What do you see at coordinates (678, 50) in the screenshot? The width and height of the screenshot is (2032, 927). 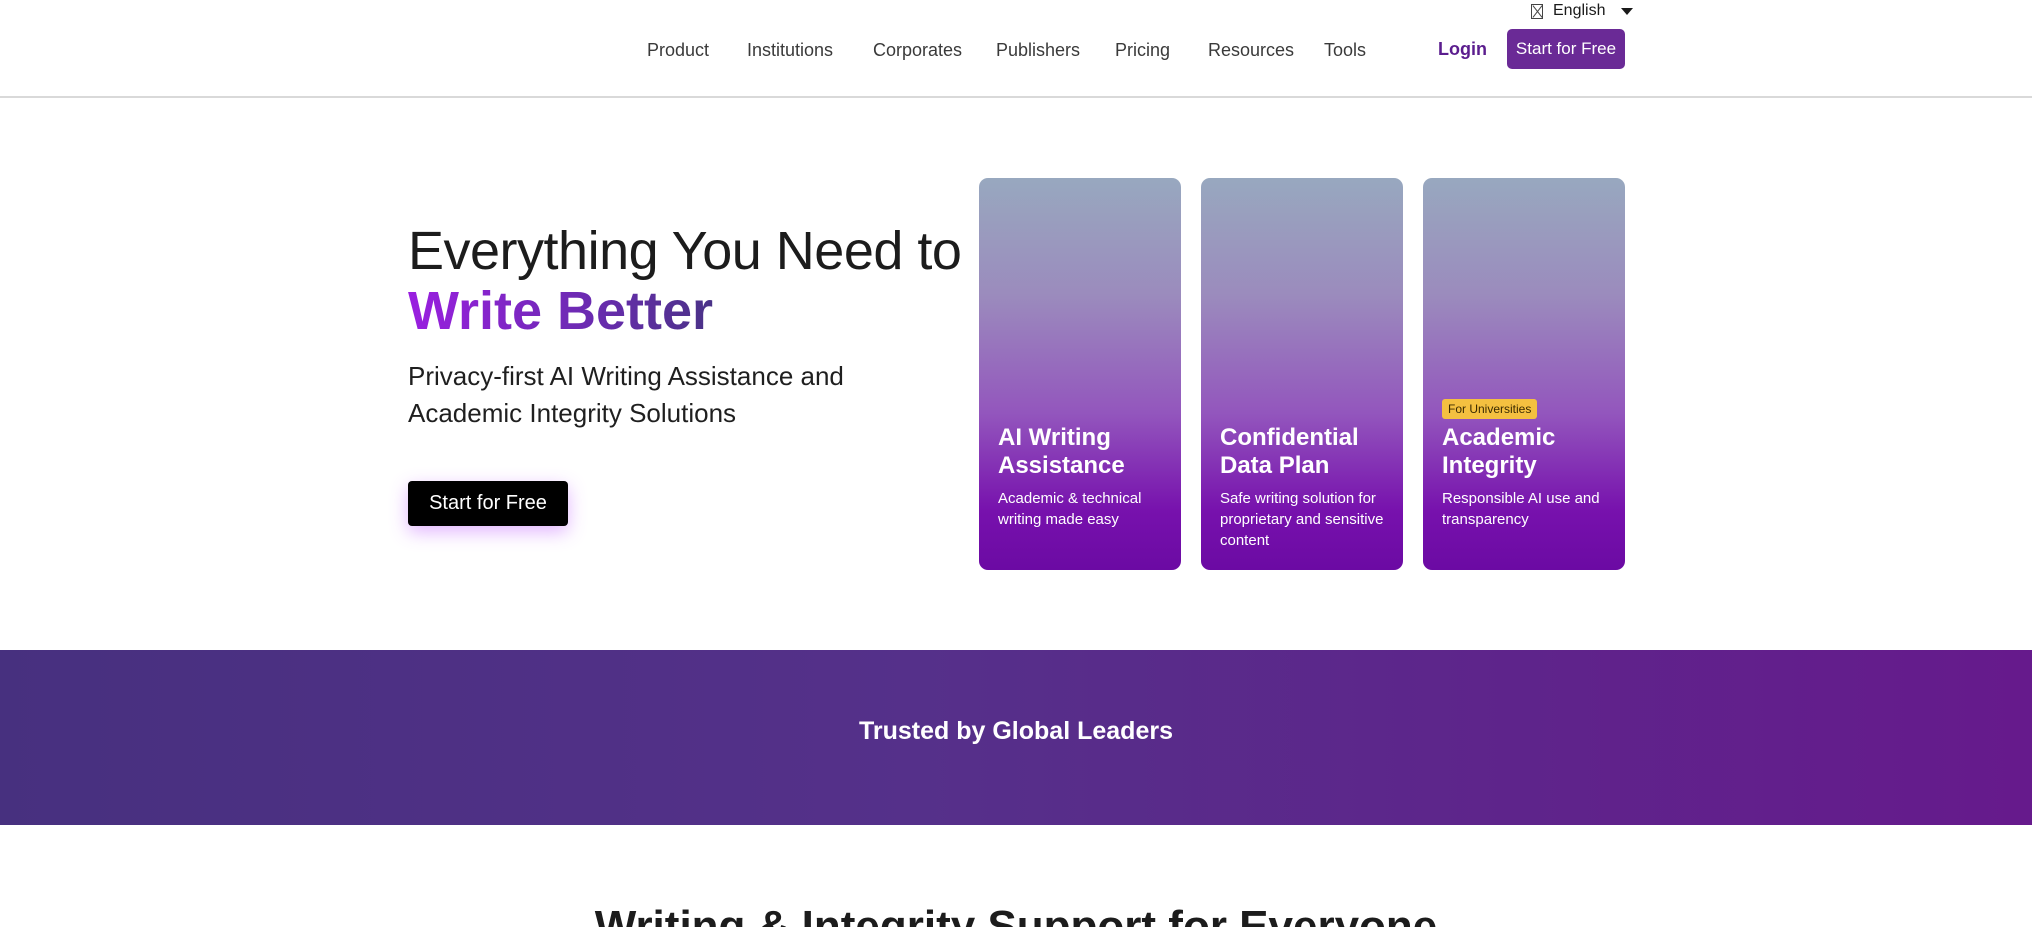 I see `nav-product: Product` at bounding box center [678, 50].